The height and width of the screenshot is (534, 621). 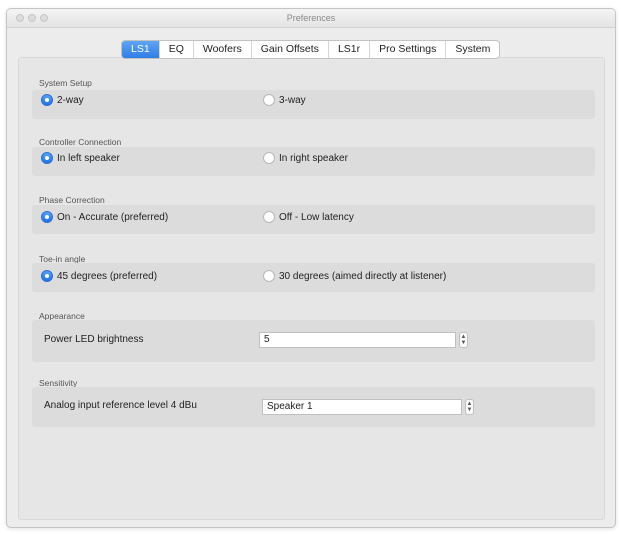 I want to click on radio-45-degrees: 45 degrees (preferred), so click(x=99, y=276).